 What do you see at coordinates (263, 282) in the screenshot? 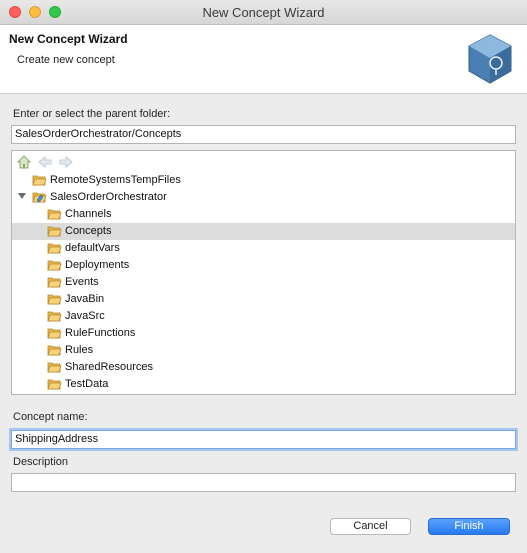
I see `tree-item-events: Events` at bounding box center [263, 282].